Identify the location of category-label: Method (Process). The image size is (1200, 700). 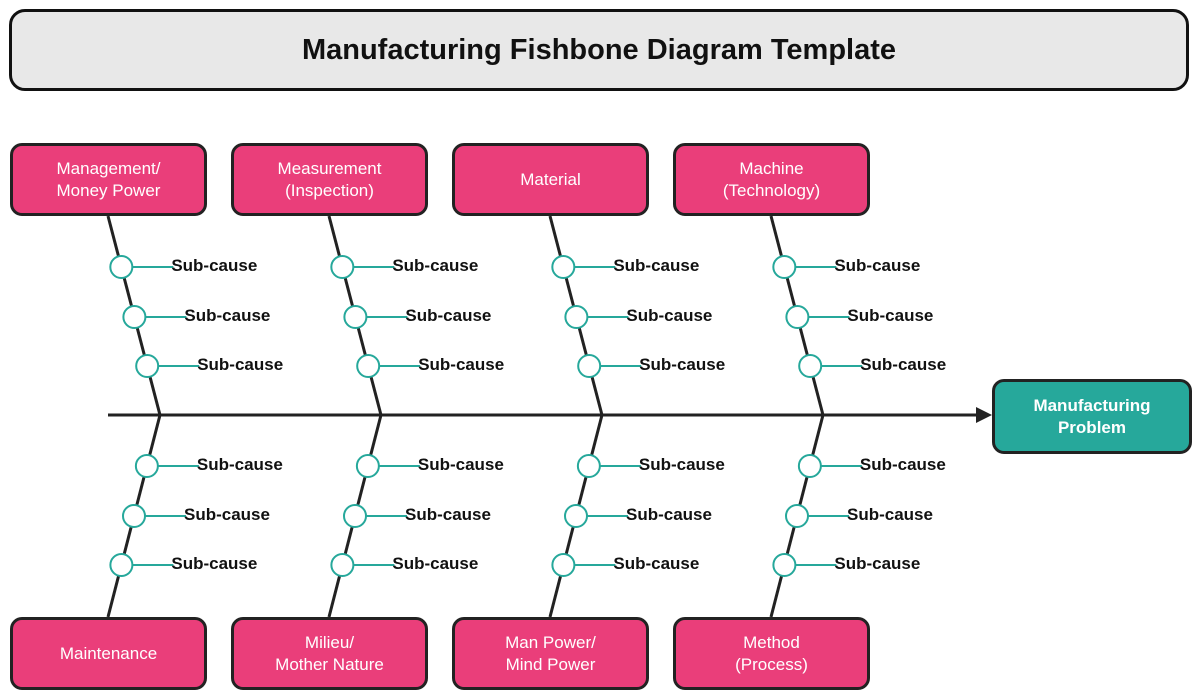
(771, 653).